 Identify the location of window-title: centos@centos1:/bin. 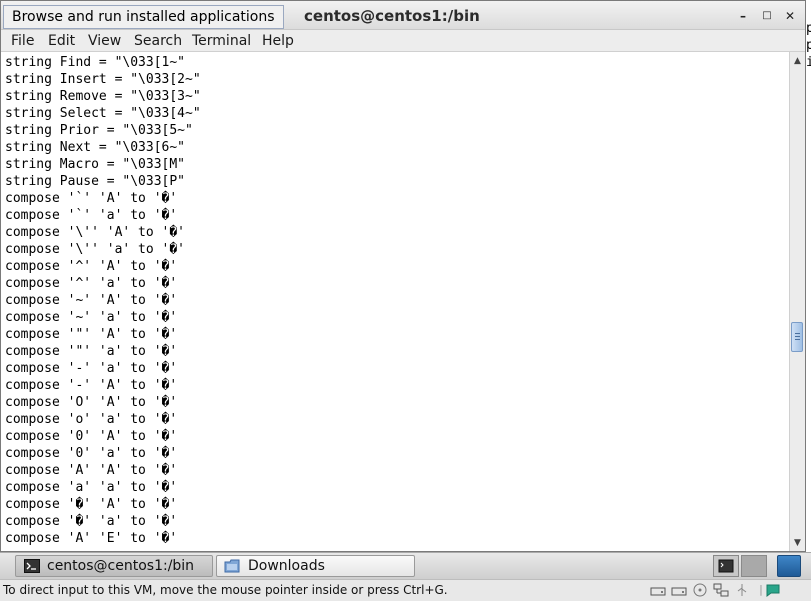
(392, 16).